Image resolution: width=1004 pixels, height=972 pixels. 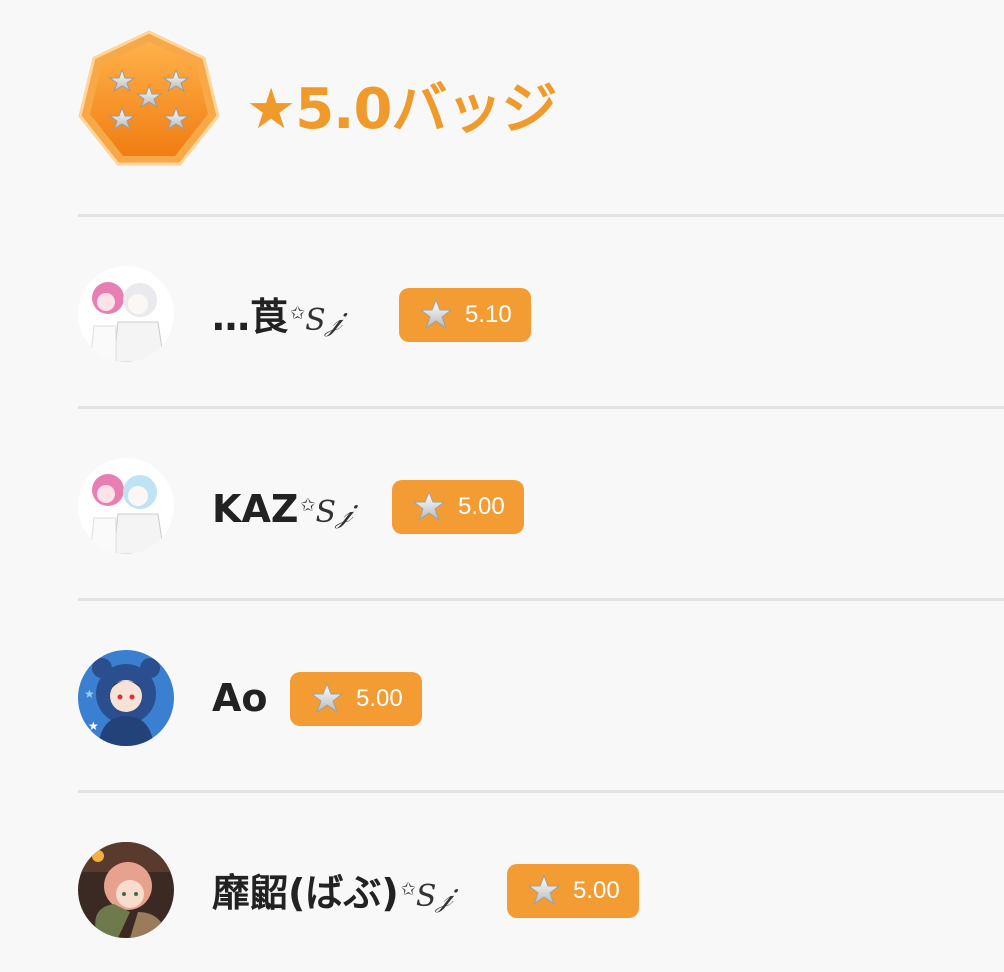 What do you see at coordinates (255, 509) in the screenshot?
I see `user-name-text: KAZ` at bounding box center [255, 509].